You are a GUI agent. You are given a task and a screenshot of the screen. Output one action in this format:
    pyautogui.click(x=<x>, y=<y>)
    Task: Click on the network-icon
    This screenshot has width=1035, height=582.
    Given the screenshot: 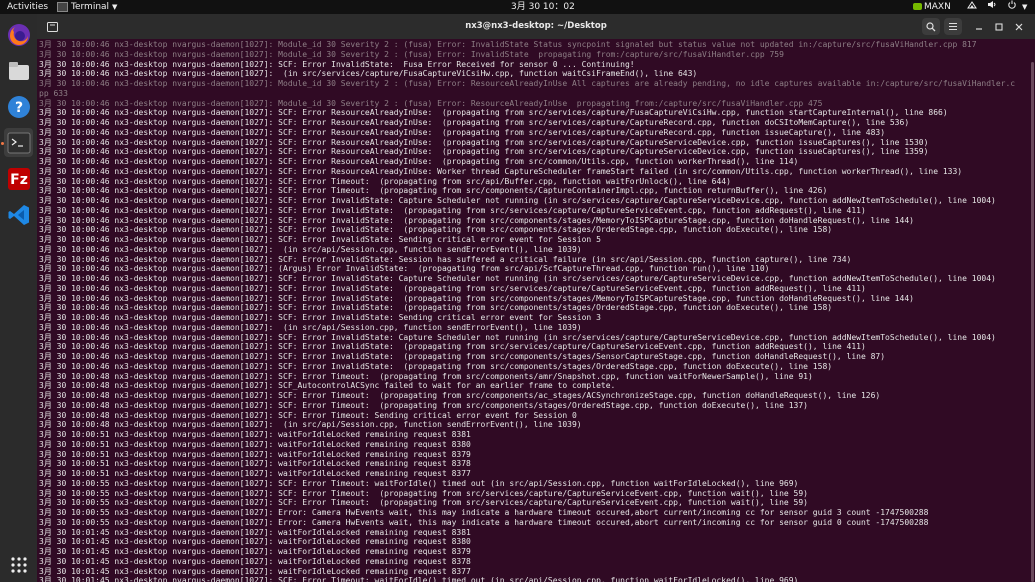 What is the action you would take?
    pyautogui.click(x=972, y=7)
    